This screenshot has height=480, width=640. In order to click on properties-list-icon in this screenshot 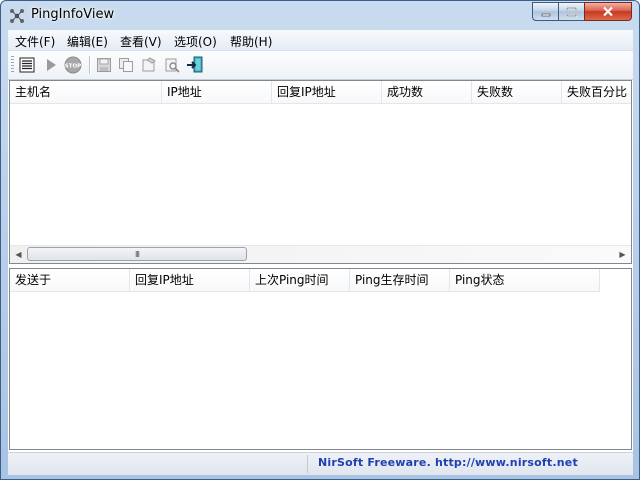, I will do `click(27, 65)`.